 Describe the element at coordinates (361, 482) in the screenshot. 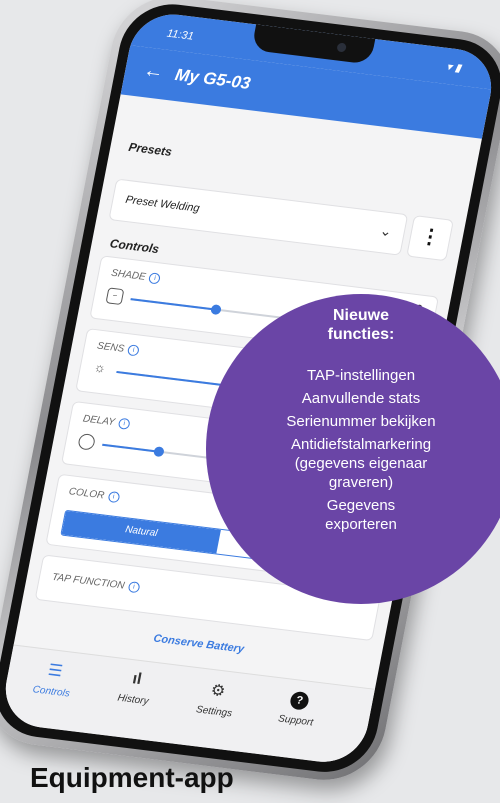

I see `promo-item: graveren)` at that location.